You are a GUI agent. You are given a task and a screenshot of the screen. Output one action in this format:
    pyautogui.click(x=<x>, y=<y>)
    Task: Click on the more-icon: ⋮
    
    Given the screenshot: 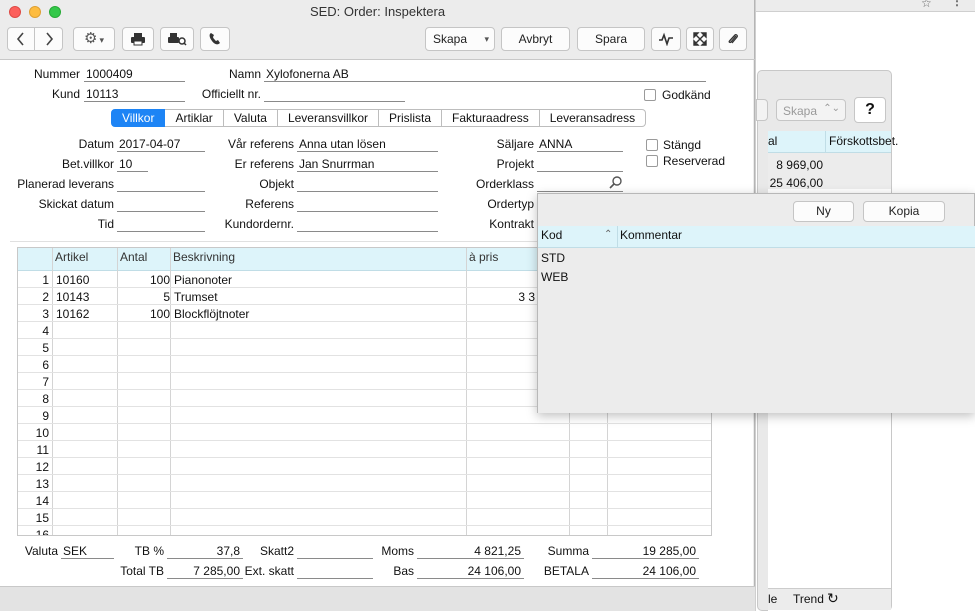 What is the action you would take?
    pyautogui.click(x=957, y=4)
    